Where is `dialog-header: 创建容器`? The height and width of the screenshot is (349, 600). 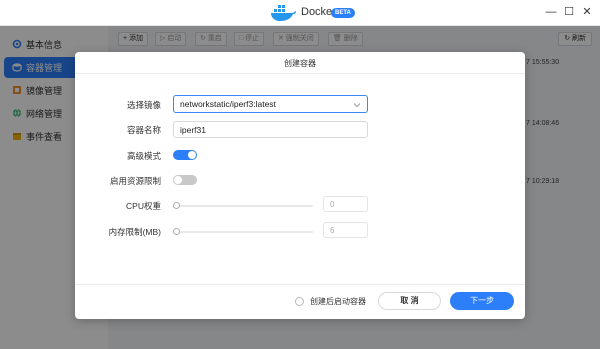 dialog-header: 创建容器 is located at coordinates (300, 63).